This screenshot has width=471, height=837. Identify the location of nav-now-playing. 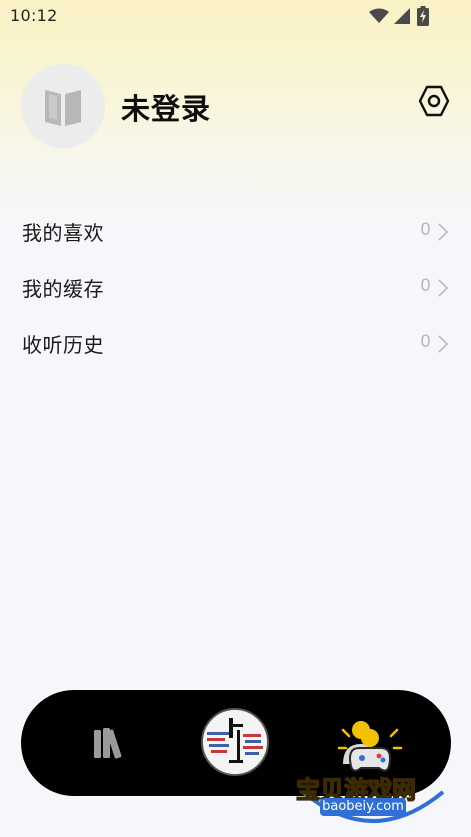
(235, 742).